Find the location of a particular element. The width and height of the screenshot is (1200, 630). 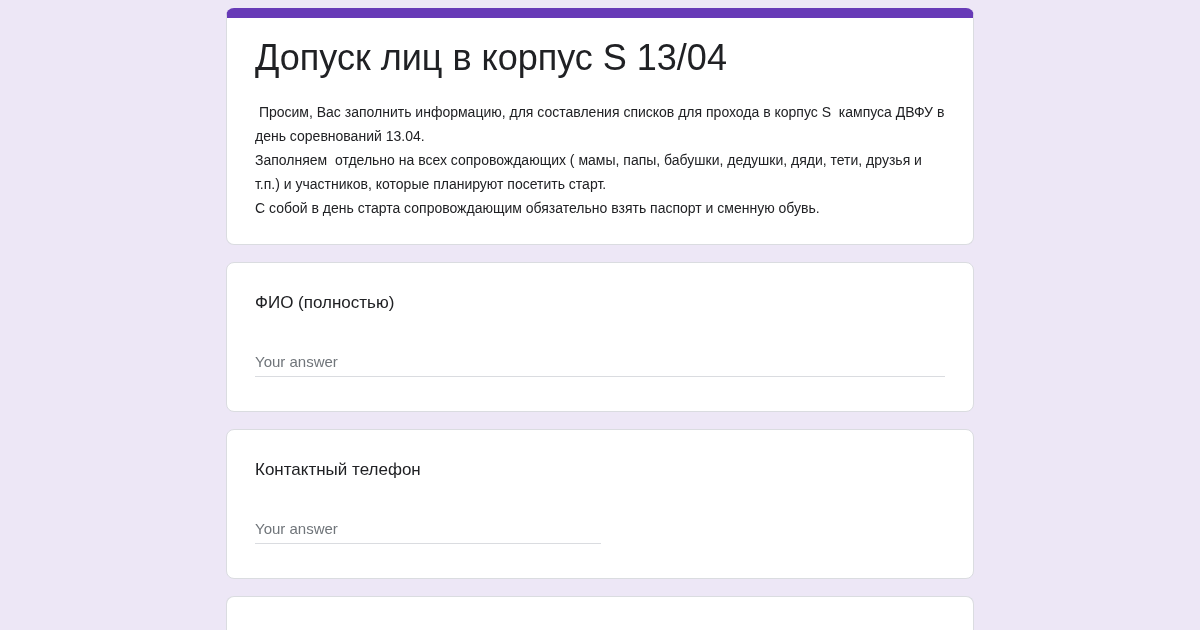

form-description: Заполняем отдельно на всех сопровождающих ( мамы, папы, бабушки, дедушки, дяди, тети, друзья и т.п.) и участников, которые планируют посетить старт. is located at coordinates (589, 172).